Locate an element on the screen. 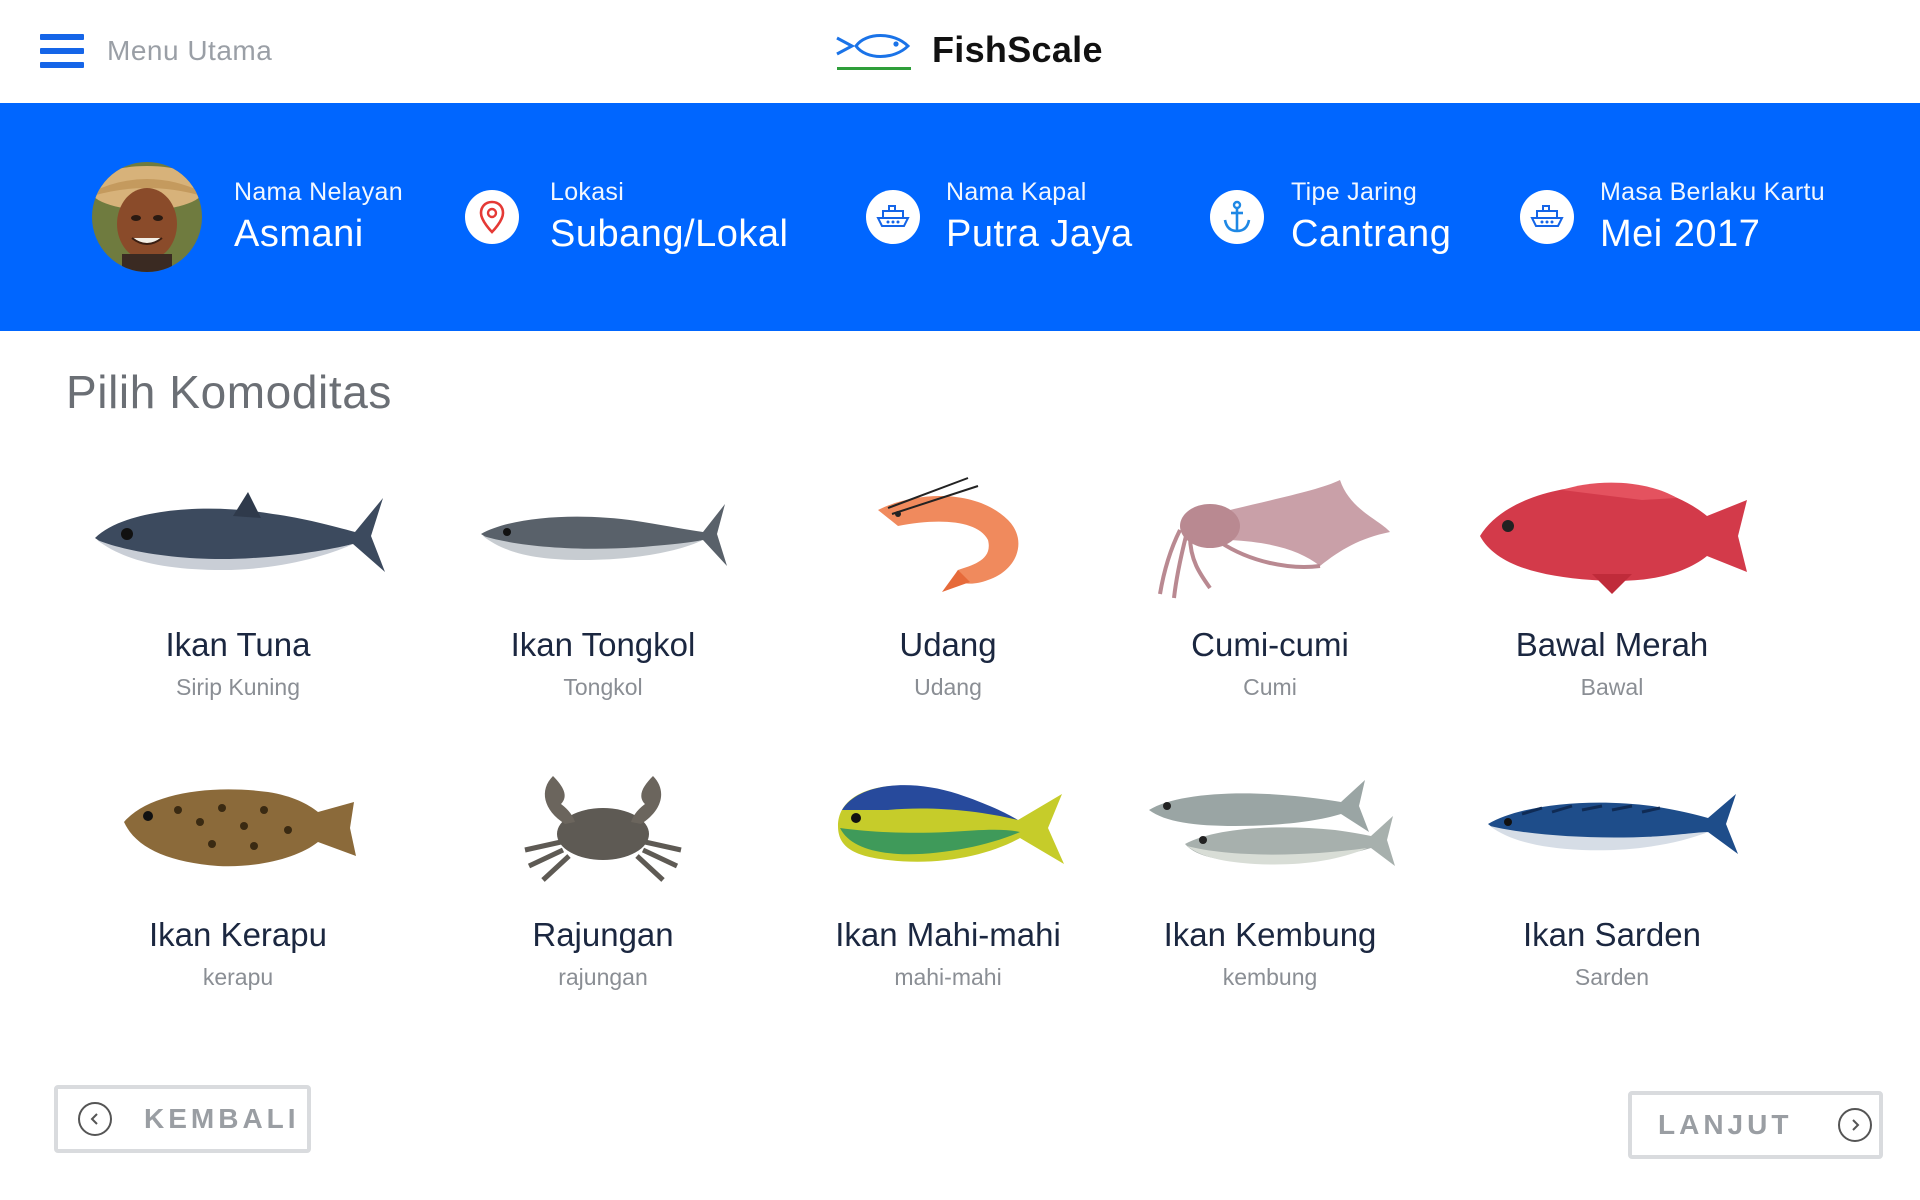 The width and height of the screenshot is (1920, 1200). commodity-card-tuna: Ikan Tuna Sirip Kuning is located at coordinates (238, 580).